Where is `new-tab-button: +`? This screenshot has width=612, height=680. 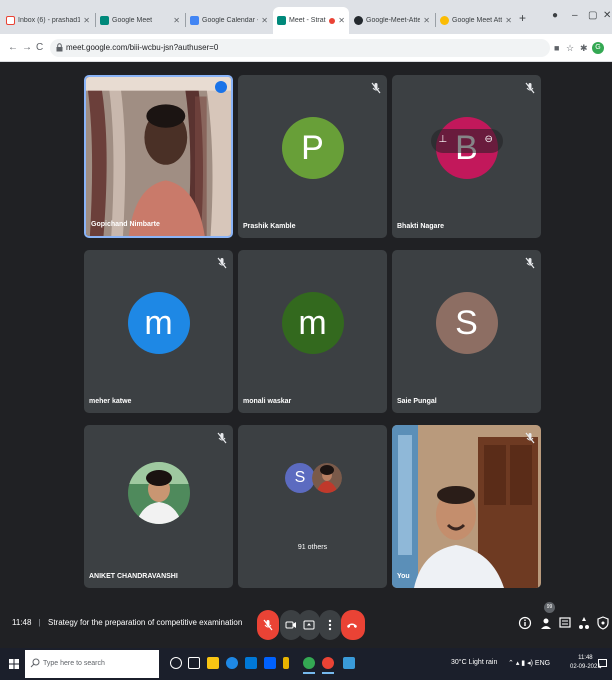
new-tab-button: + is located at coordinates (522, 18).